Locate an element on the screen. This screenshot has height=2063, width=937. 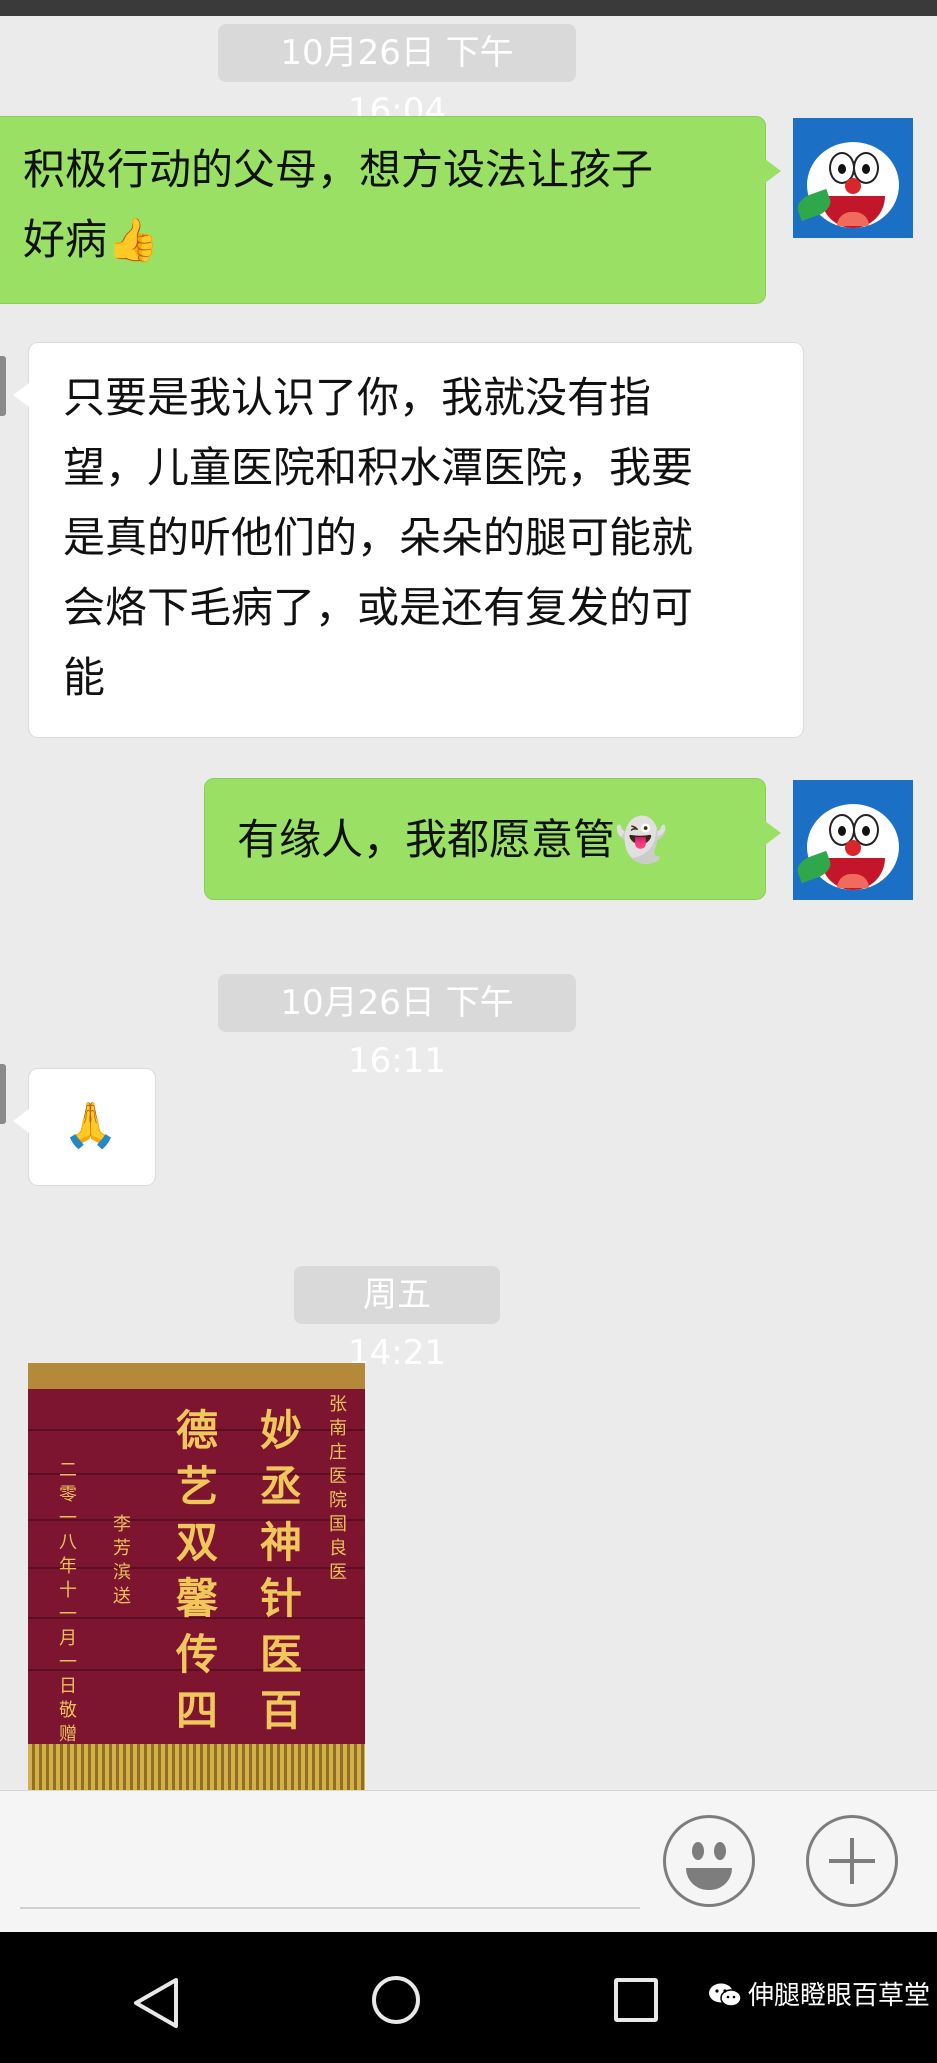
navigation-bar: 伸腿瞪眼百草堂 is located at coordinates (468, 1997).